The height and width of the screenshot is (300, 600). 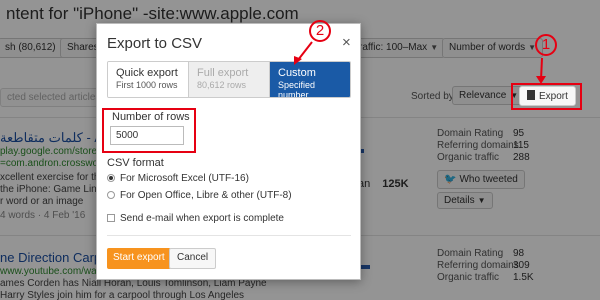 I want to click on radio-selected-icon, so click(x=111, y=178).